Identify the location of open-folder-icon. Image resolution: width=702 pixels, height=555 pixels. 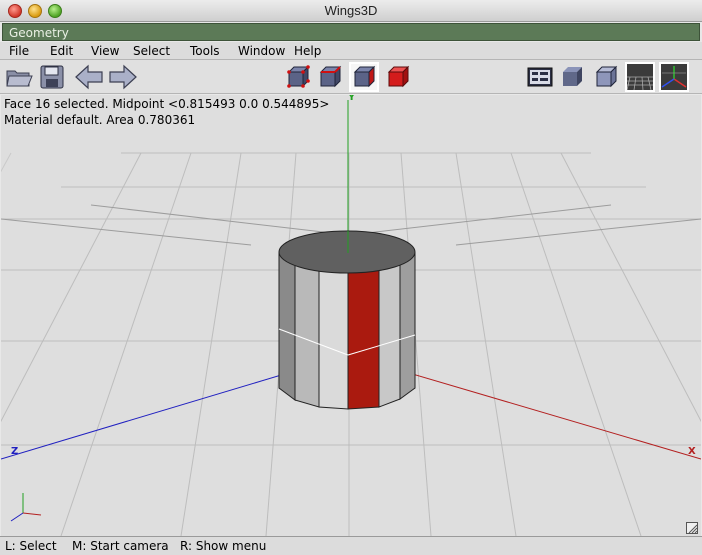
(18, 77).